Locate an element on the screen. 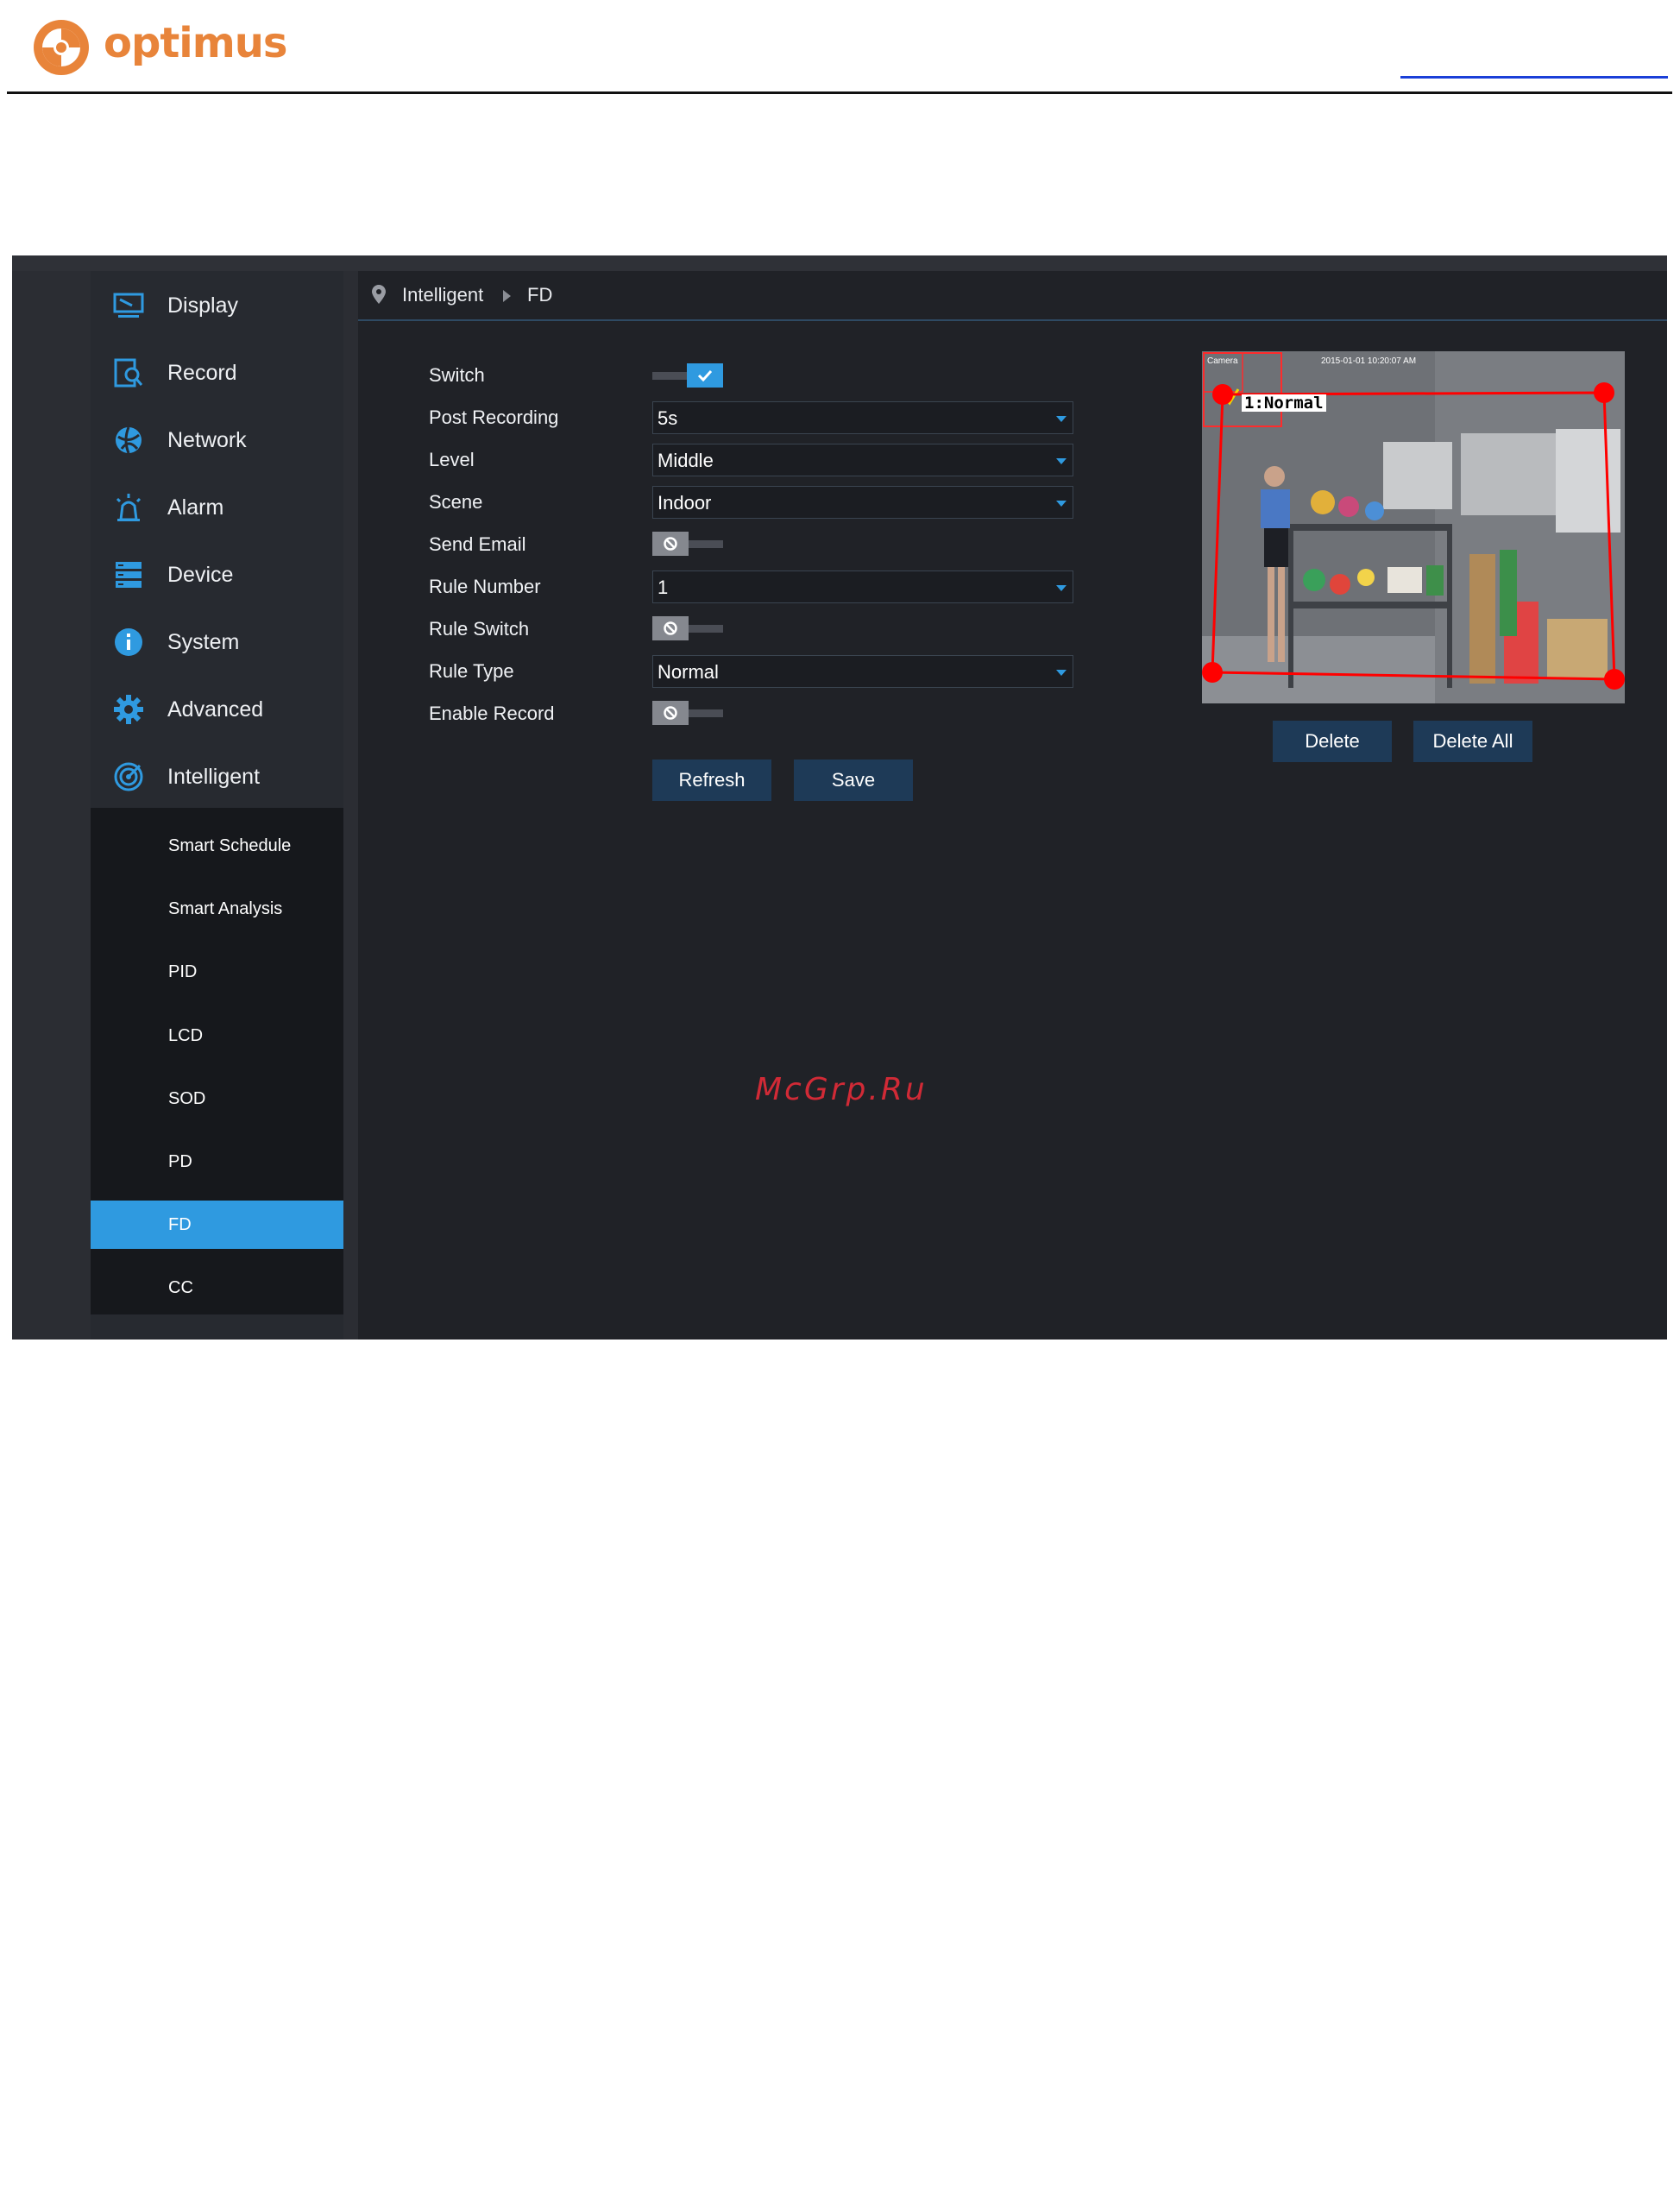 This screenshot has width=1680, height=2200. scene-select: Indoor is located at coordinates (862, 502).